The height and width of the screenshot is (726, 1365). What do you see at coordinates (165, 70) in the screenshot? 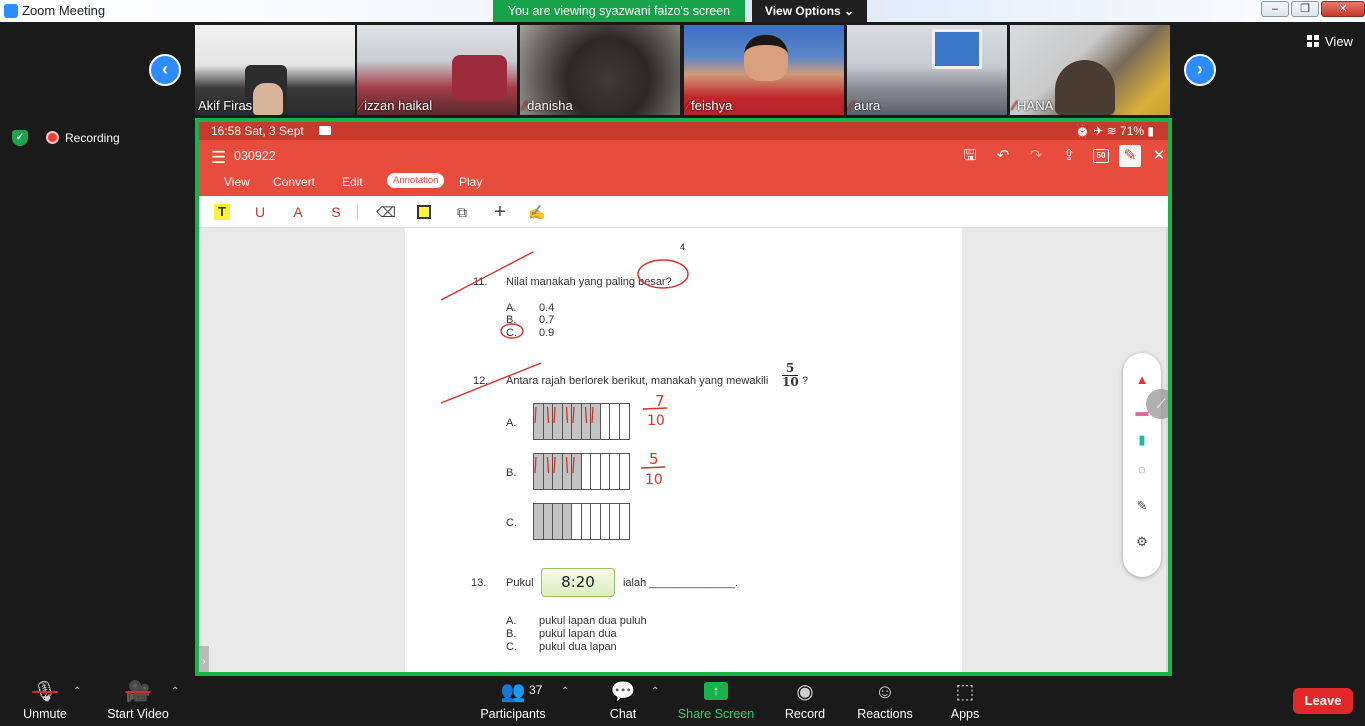
I see `prev-page-button: ‹` at bounding box center [165, 70].